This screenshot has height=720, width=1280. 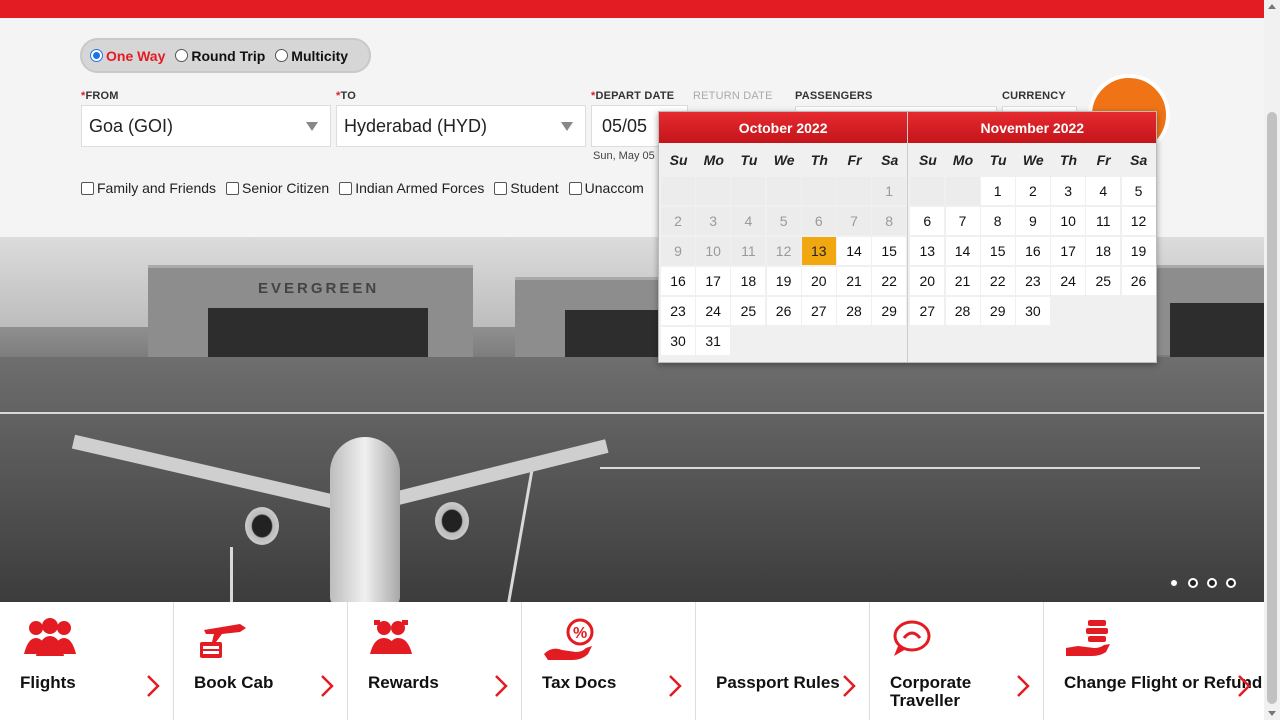 I want to click on page-scrollbar, so click(x=1272, y=360).